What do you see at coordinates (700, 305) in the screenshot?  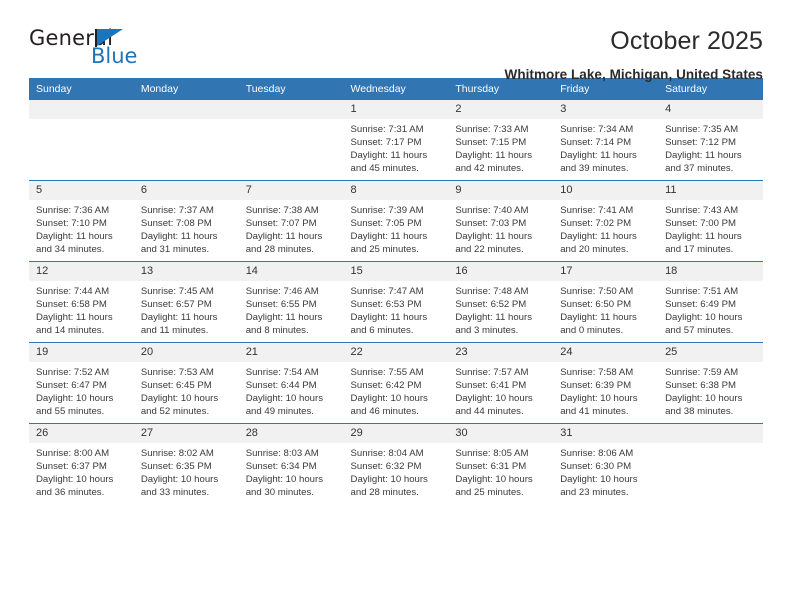 I see `sunset-time: Sunset: 6:49 PM` at bounding box center [700, 305].